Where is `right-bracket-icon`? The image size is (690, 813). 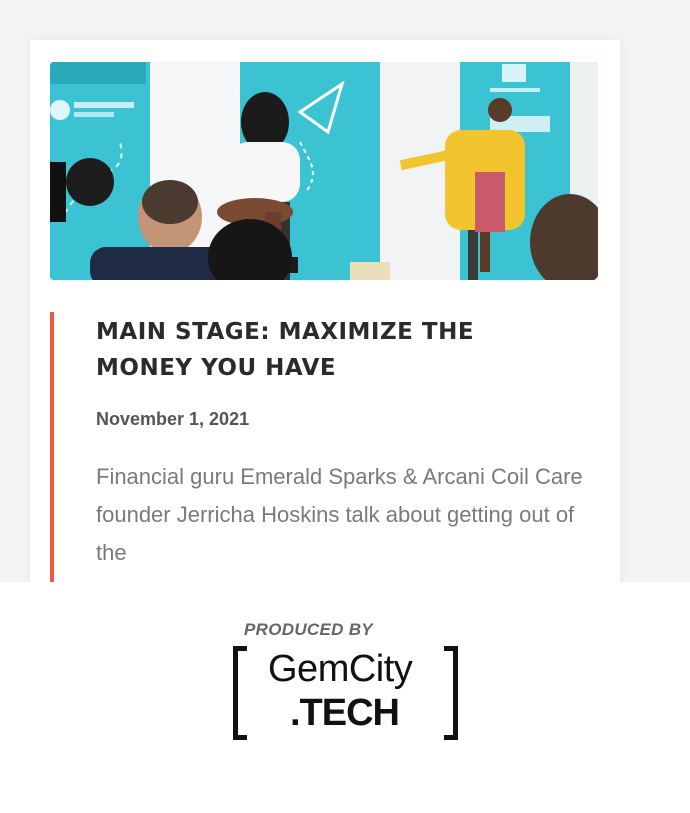
right-bracket-icon is located at coordinates (451, 693).